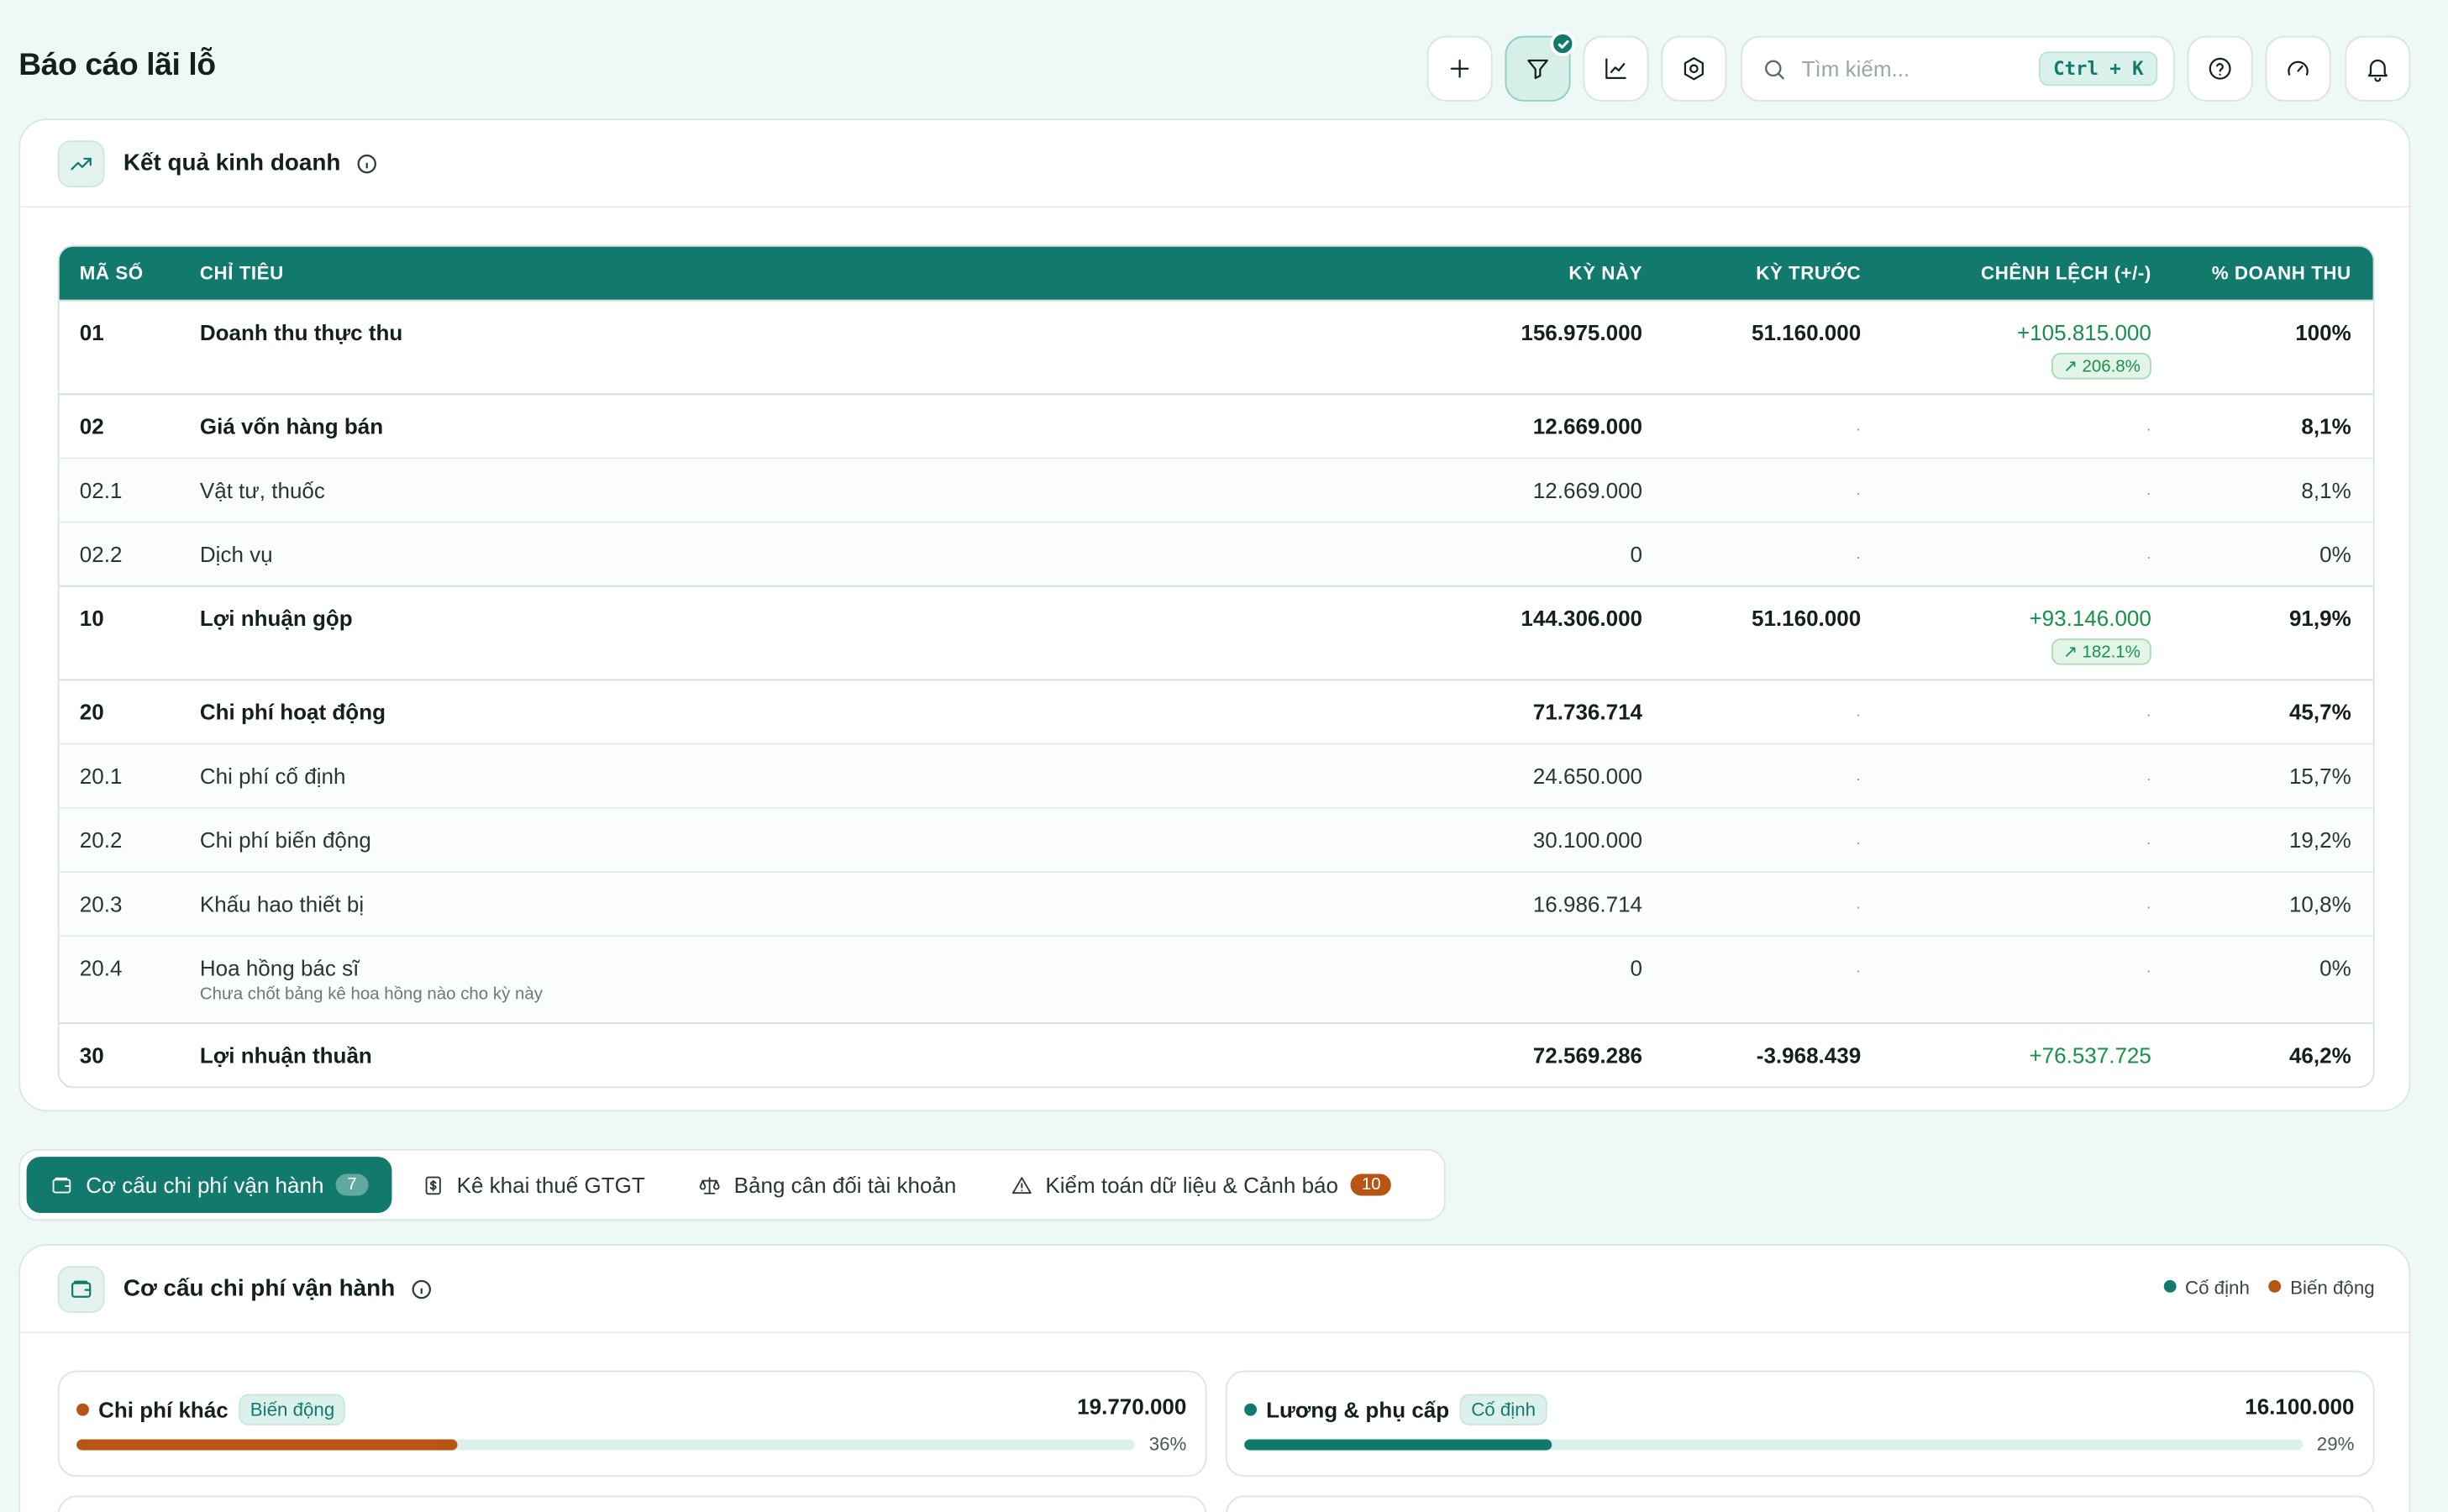 This screenshot has width=2448, height=1512. I want to click on row-name: Doanh thu thực thu, so click(301, 332).